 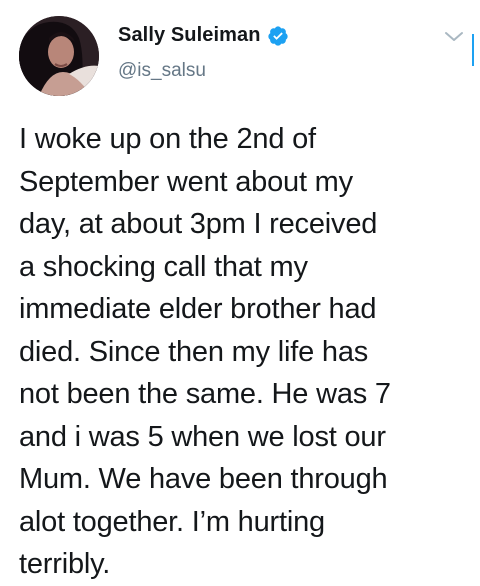 I want to click on scroll-indicator, so click(x=473, y=50).